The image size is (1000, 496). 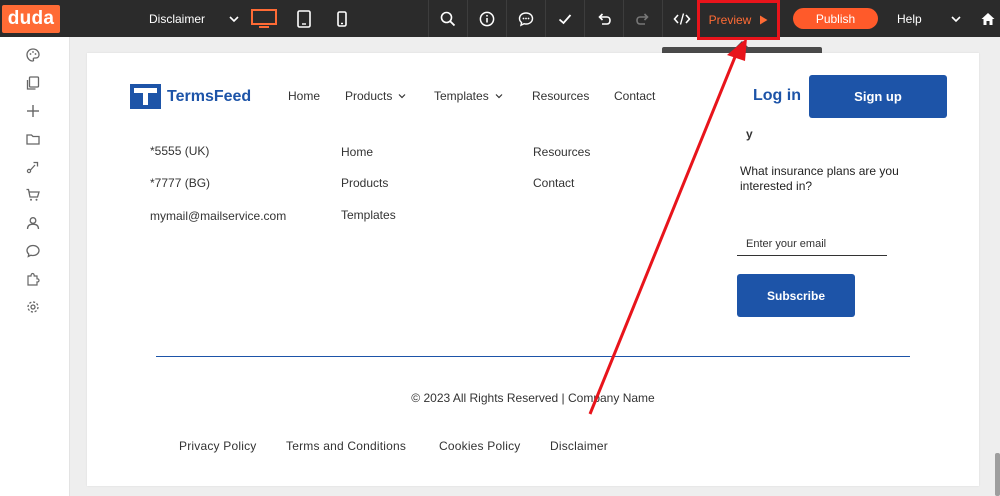 I want to click on info-button, so click(x=486, y=18).